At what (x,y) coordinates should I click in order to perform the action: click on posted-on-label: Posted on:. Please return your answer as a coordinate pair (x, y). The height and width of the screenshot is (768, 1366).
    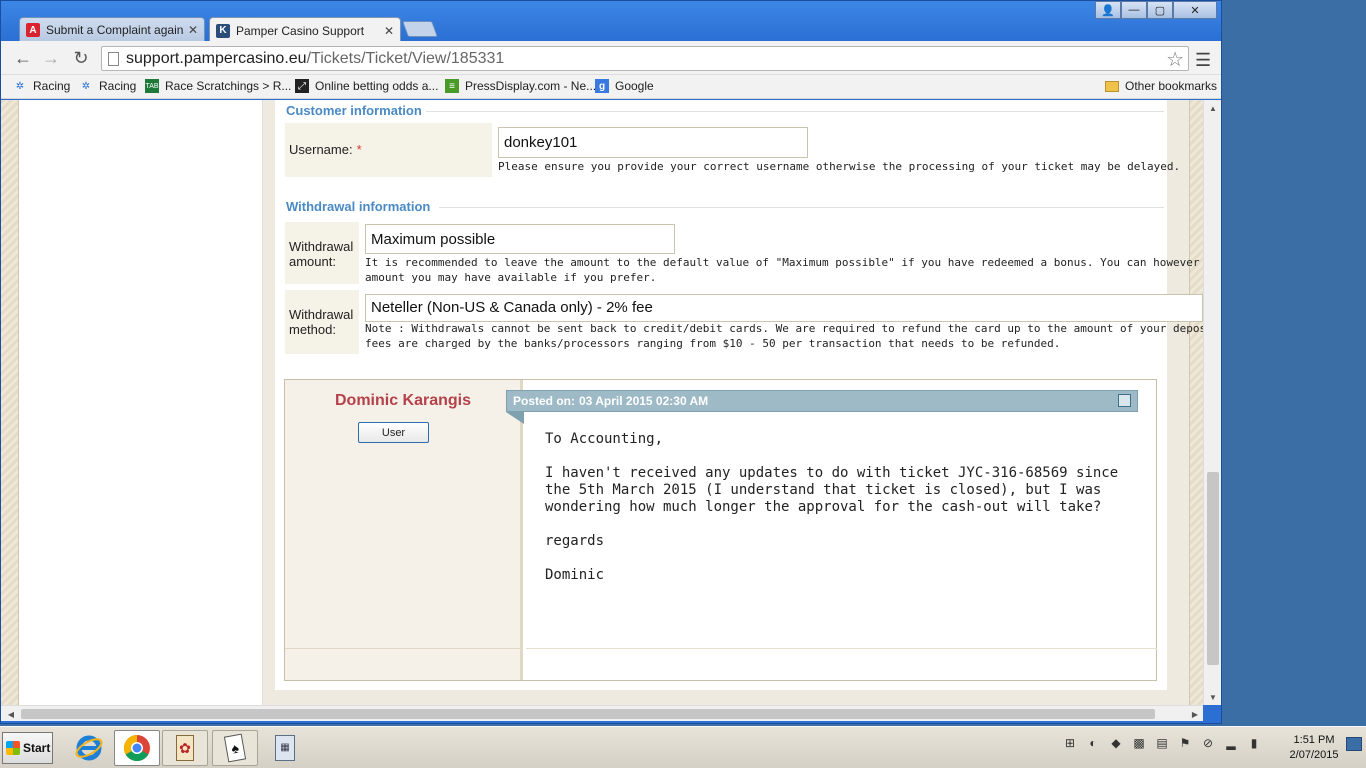
    Looking at the image, I should click on (544, 401).